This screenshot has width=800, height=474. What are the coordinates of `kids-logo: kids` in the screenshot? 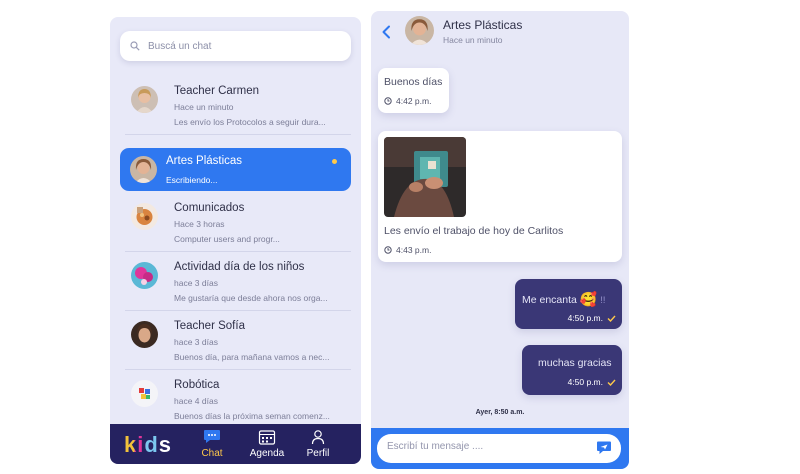 It's located at (148, 444).